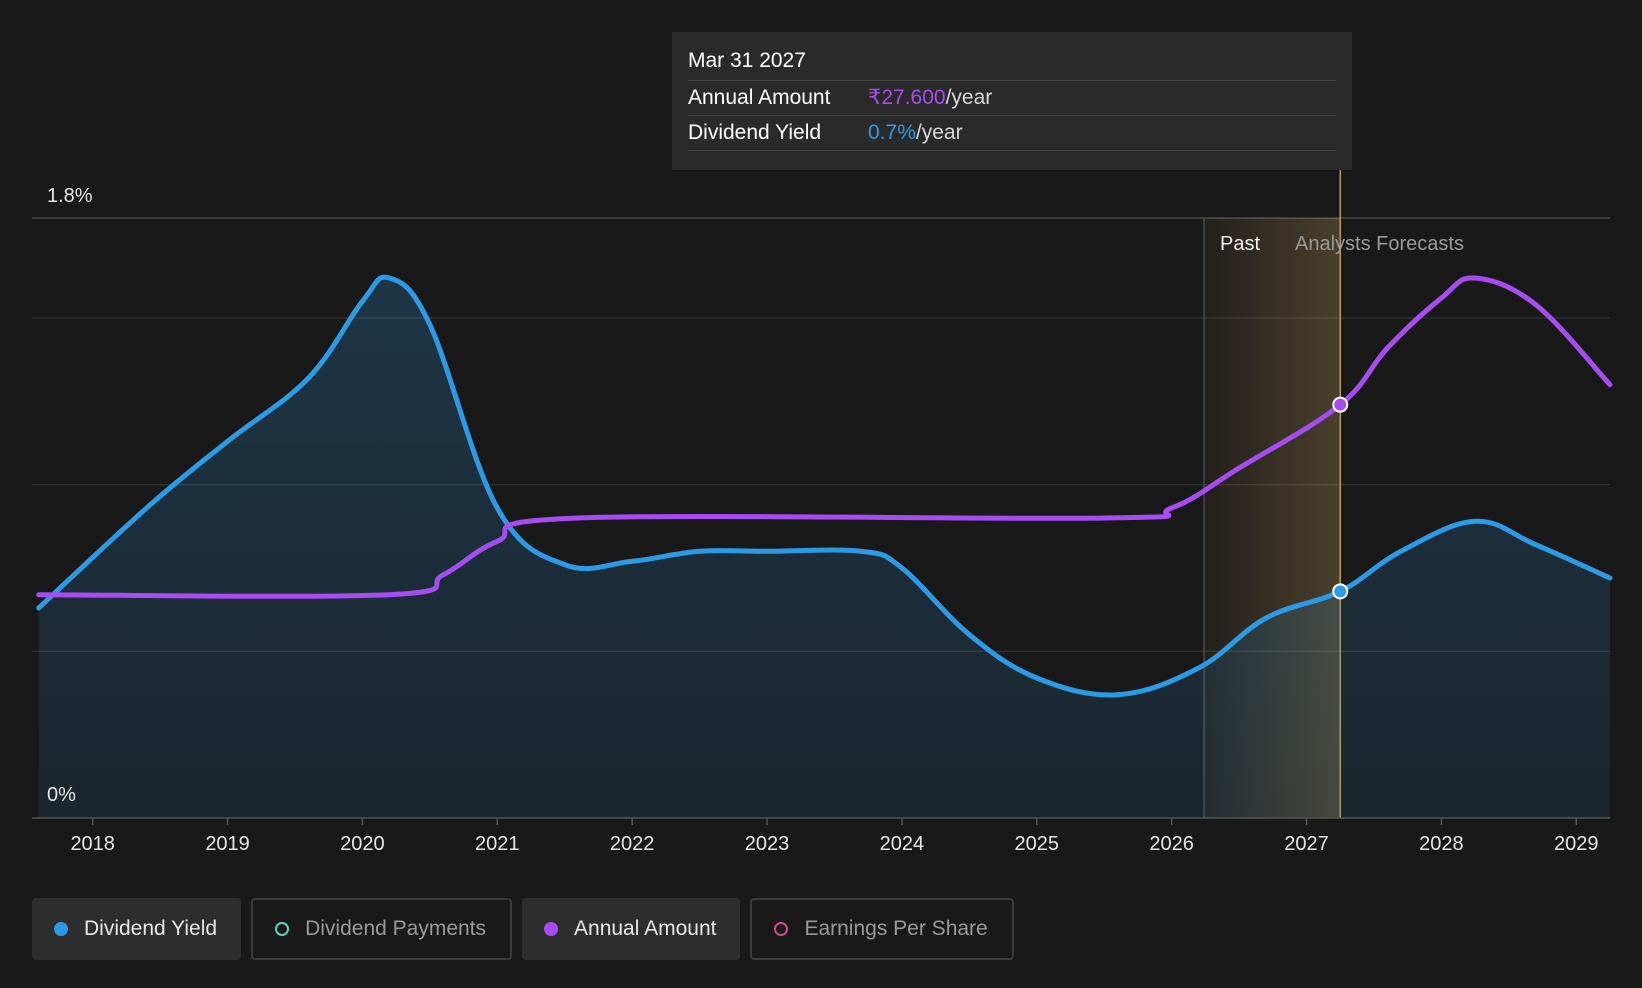 This screenshot has width=1642, height=988. What do you see at coordinates (1012, 63) in the screenshot?
I see `tooltip-date: Mar 31 2027` at bounding box center [1012, 63].